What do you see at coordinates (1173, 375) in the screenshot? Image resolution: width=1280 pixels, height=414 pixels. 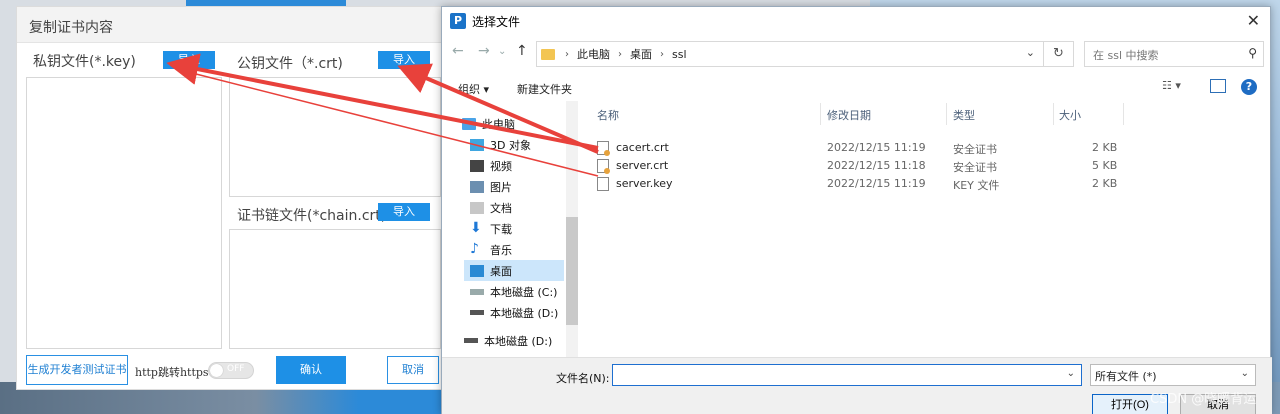 I see `file-type-select: 所有文件 (*) ⌄` at bounding box center [1173, 375].